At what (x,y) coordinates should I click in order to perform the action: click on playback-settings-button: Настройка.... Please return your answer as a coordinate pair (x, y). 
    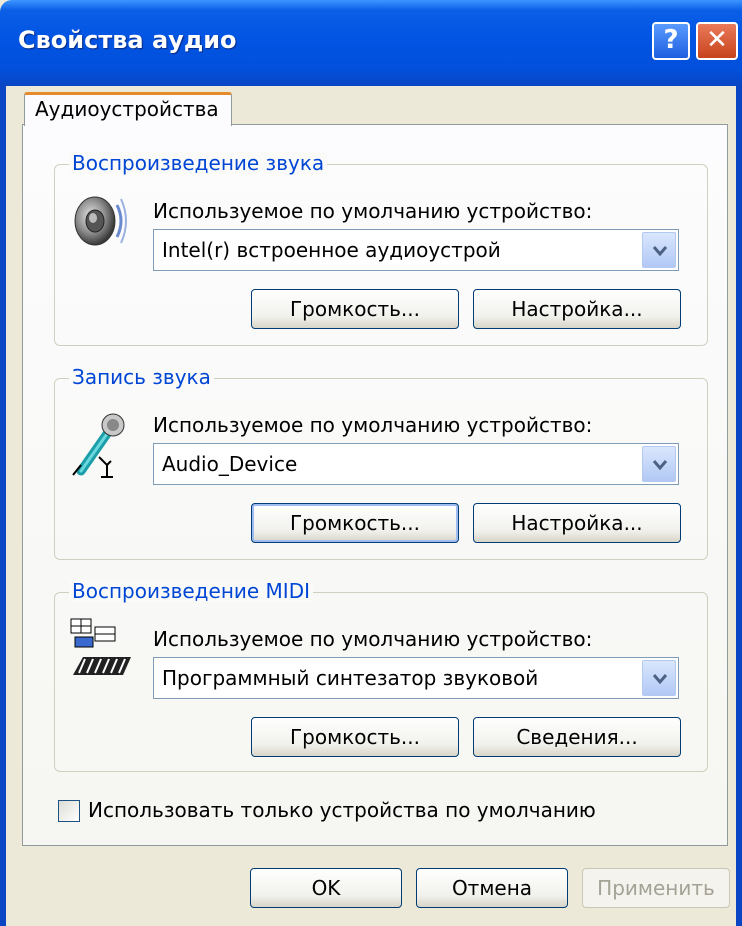
    Looking at the image, I should click on (577, 309).